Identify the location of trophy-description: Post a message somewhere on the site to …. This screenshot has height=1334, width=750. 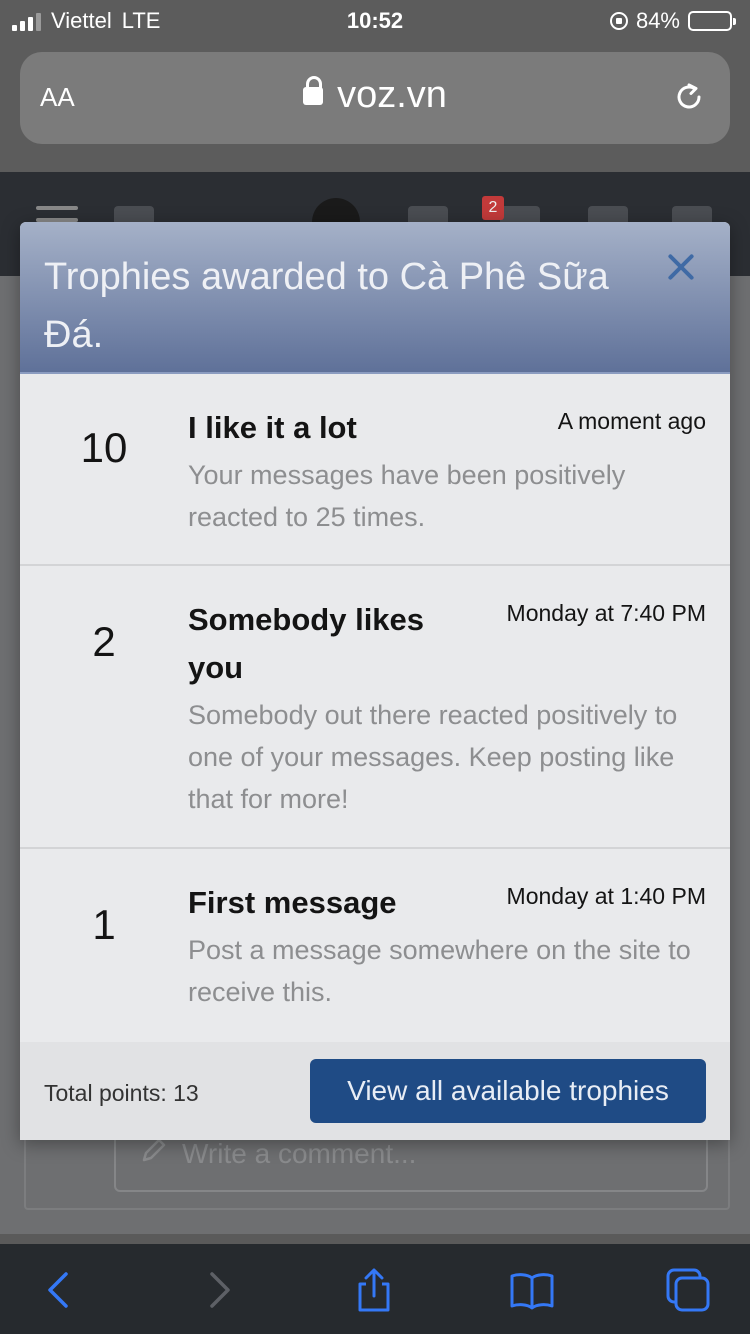
(439, 971).